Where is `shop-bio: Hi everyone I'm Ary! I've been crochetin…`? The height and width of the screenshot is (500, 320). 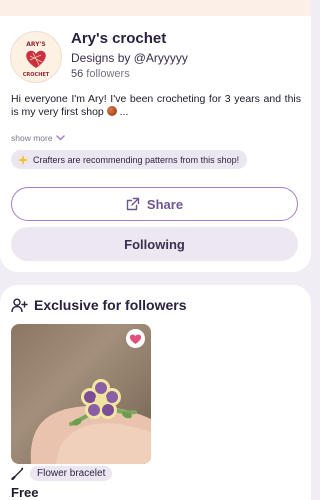
shop-bio: Hi everyone I'm Ary! I've been crochetin… is located at coordinates (156, 106).